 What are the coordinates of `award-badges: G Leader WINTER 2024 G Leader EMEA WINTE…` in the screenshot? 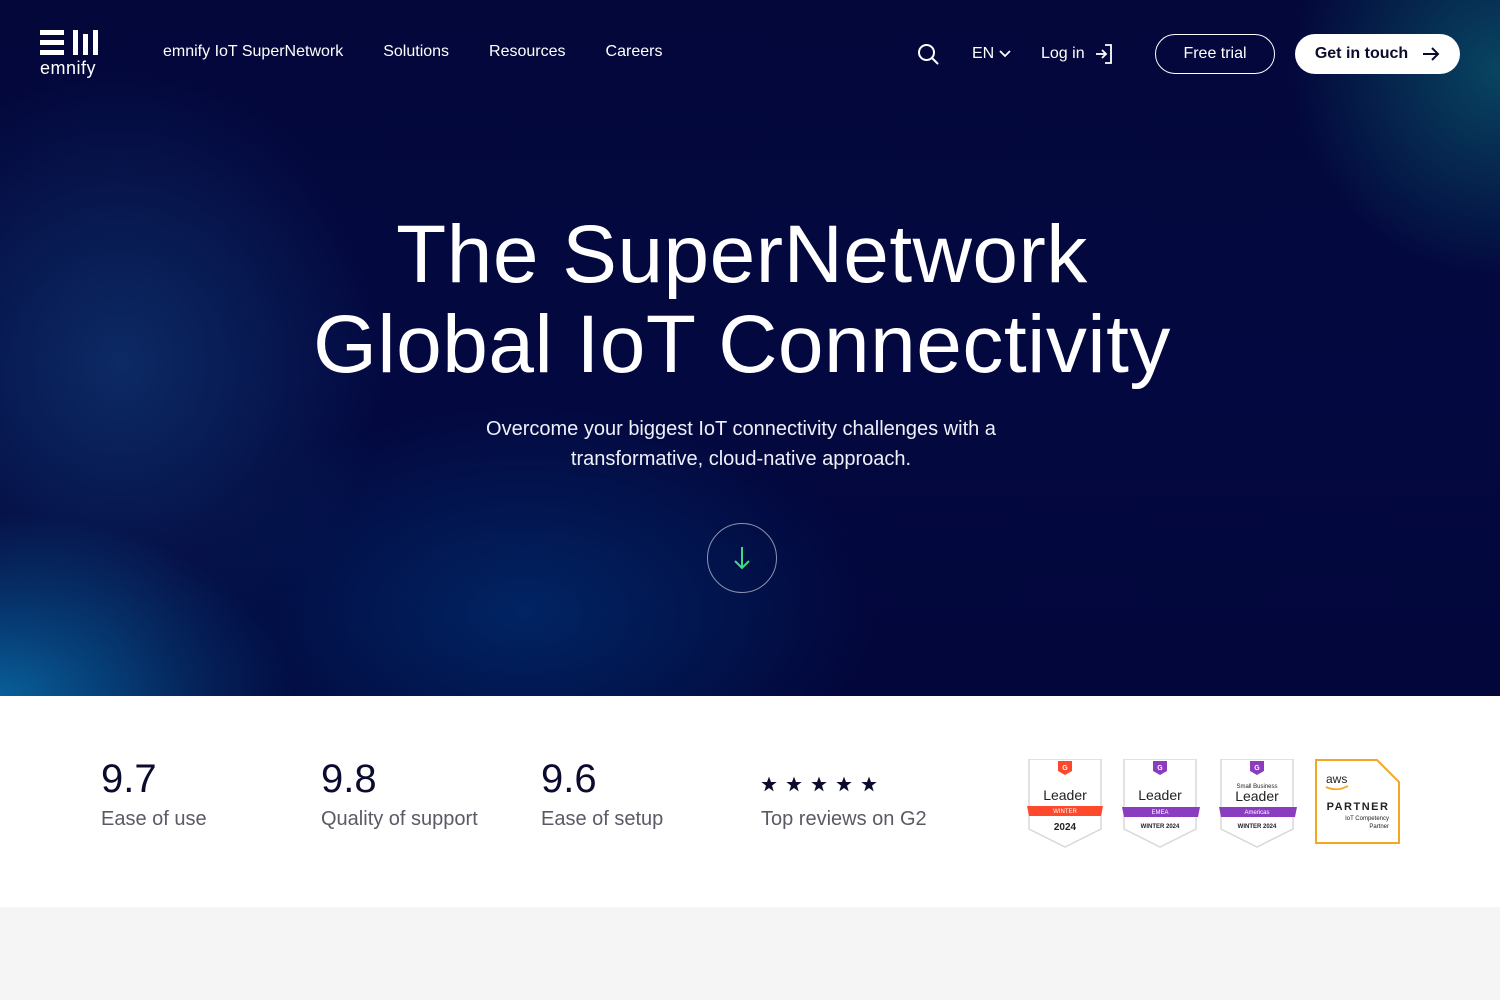 It's located at (1213, 803).